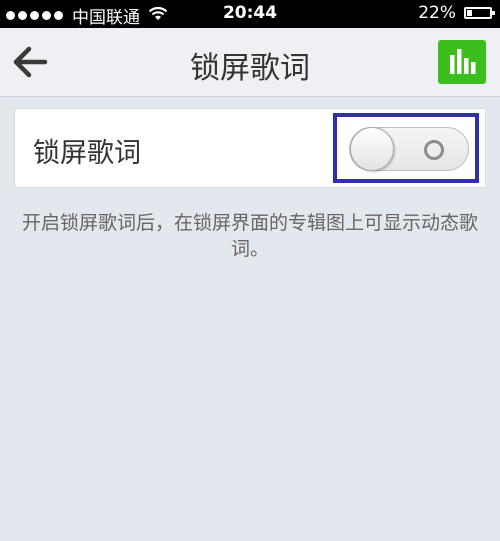  I want to click on page-title: 锁屏歌词, so click(250, 68).